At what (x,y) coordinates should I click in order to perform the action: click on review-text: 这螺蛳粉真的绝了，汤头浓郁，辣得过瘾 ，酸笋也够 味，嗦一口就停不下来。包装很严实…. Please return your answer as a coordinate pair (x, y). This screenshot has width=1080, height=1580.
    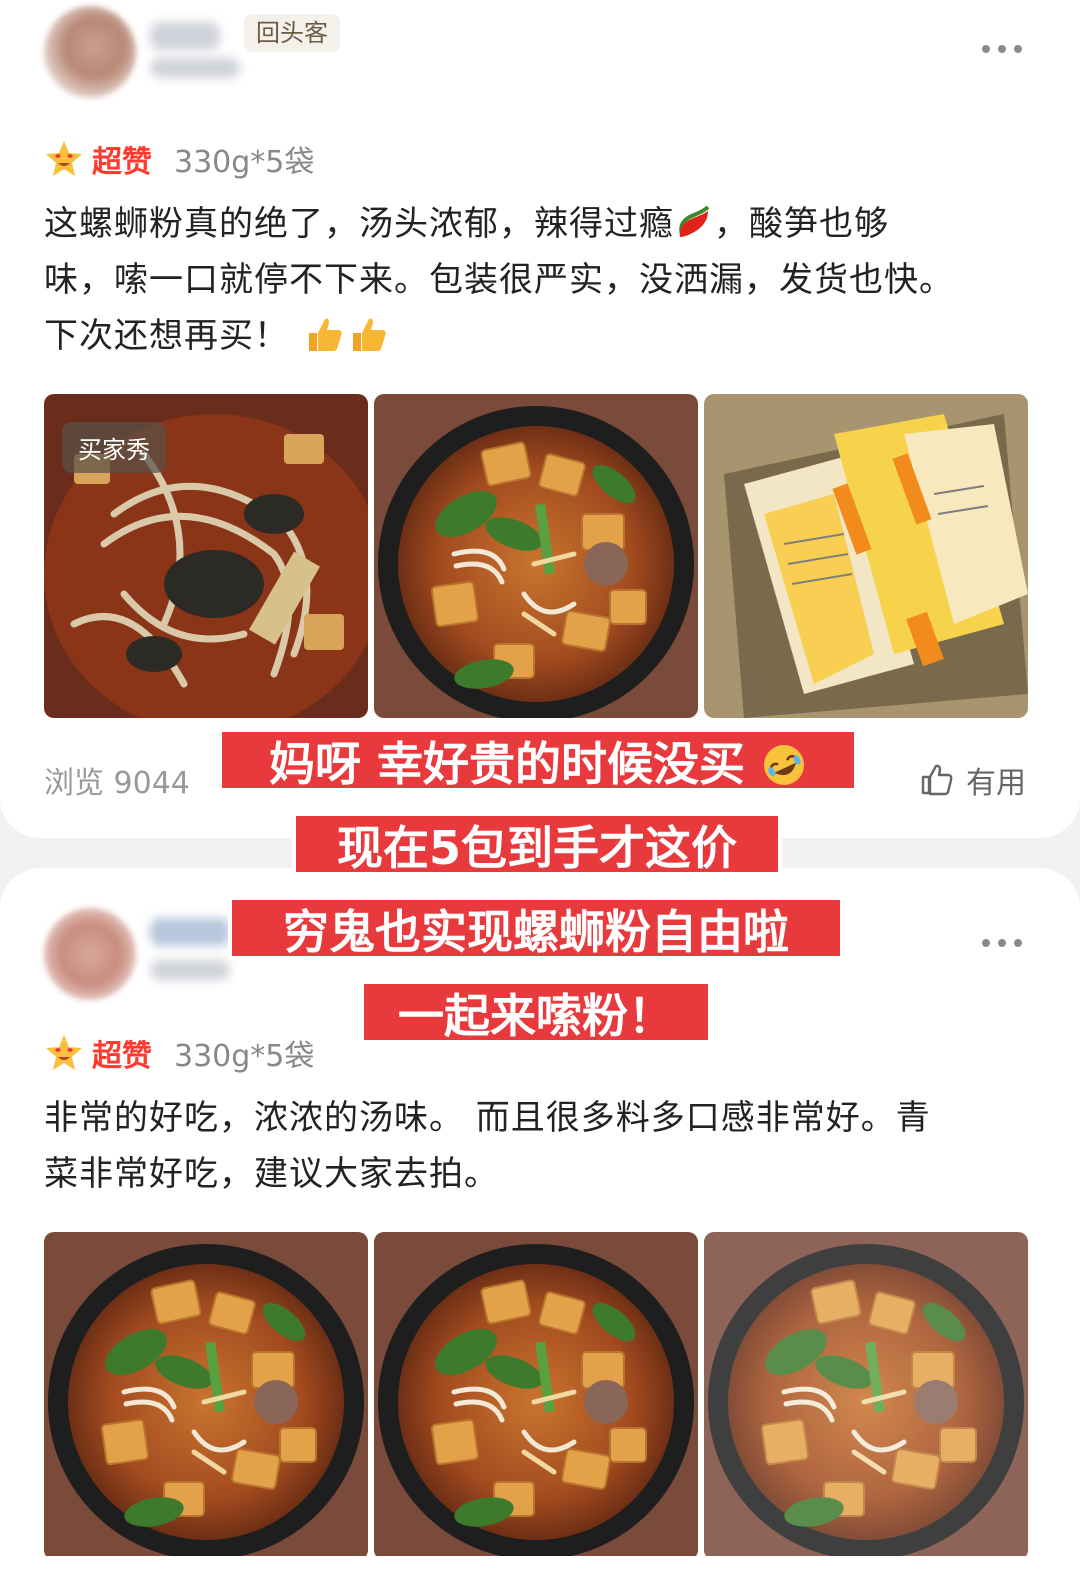
    Looking at the image, I should click on (539, 280).